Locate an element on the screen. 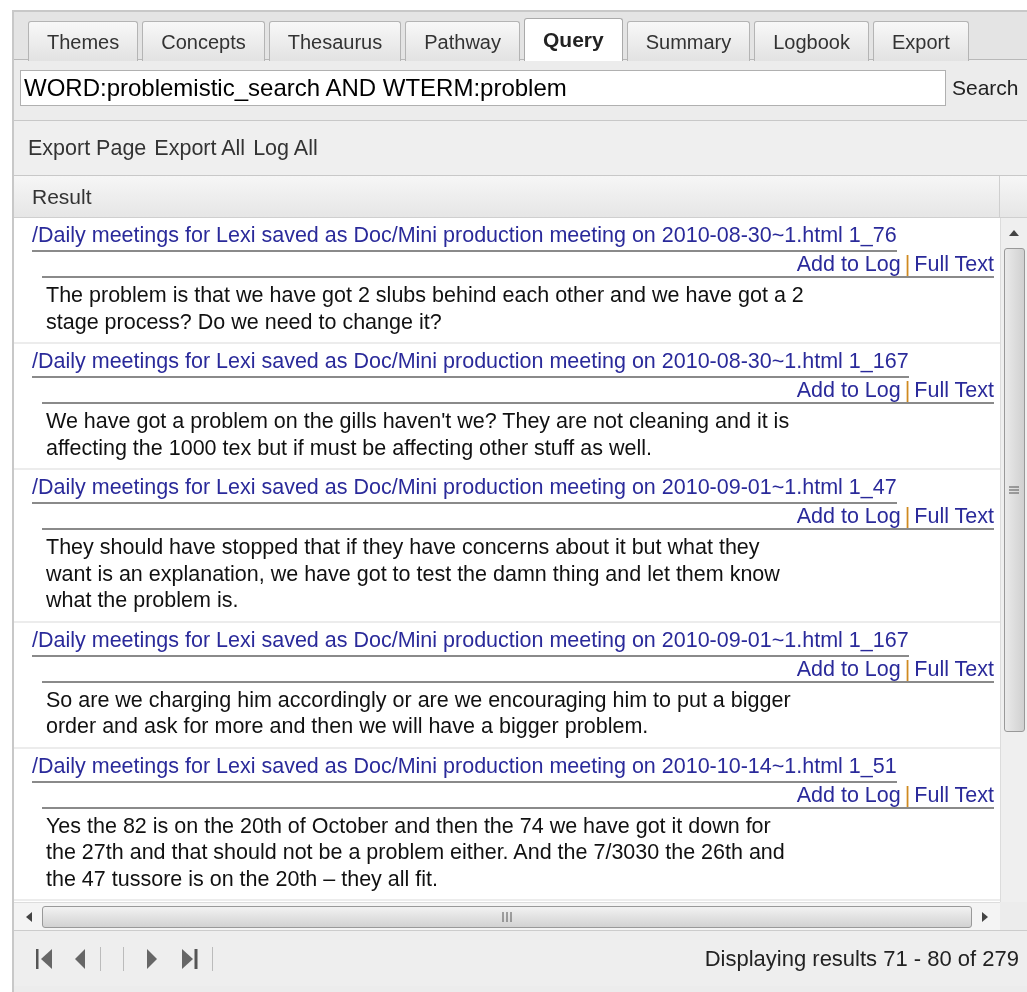 The height and width of the screenshot is (992, 1027). first-page-icon is located at coordinates (45, 958).